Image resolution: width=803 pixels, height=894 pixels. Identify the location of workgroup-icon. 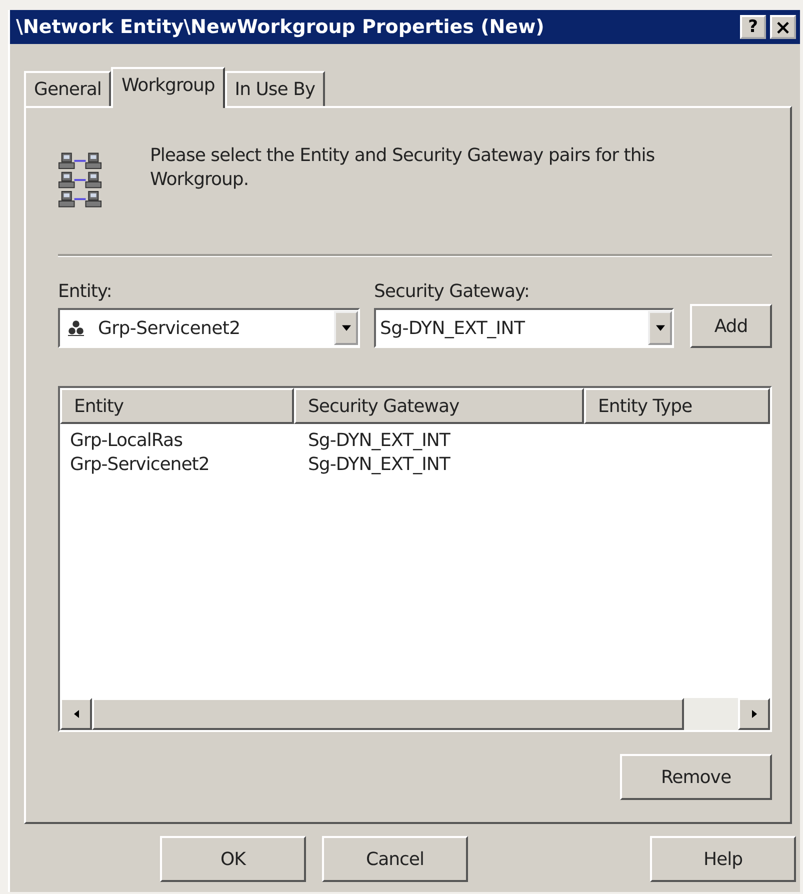
(80, 180).